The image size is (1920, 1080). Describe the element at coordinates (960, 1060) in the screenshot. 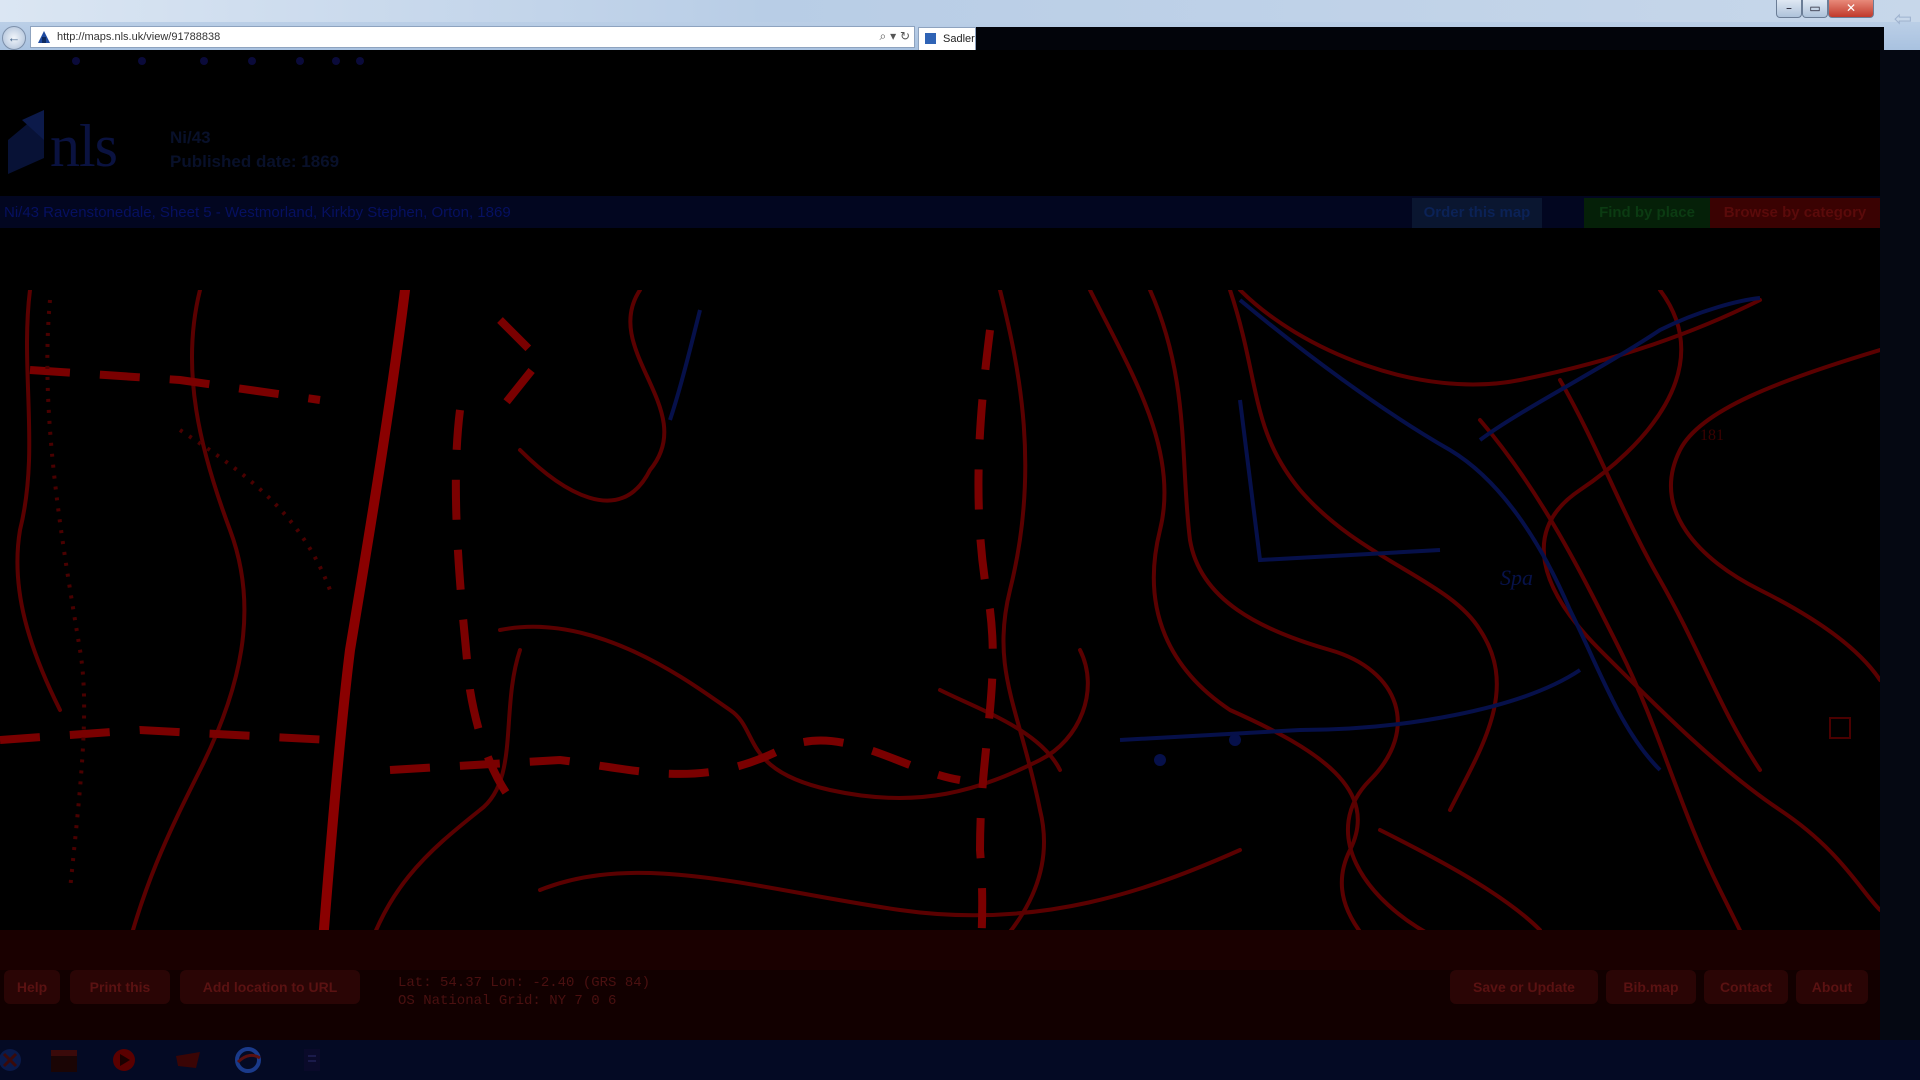

I see `taskbar` at that location.